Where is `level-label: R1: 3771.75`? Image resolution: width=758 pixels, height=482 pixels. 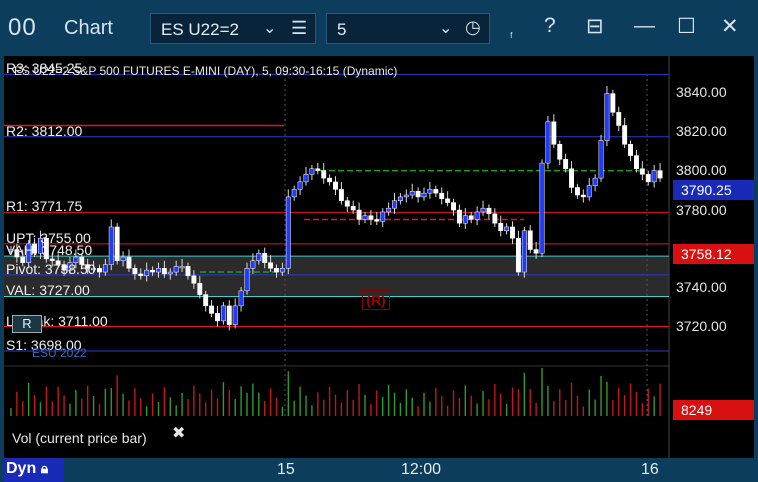
level-label: R1: 3771.75 is located at coordinates (44, 206).